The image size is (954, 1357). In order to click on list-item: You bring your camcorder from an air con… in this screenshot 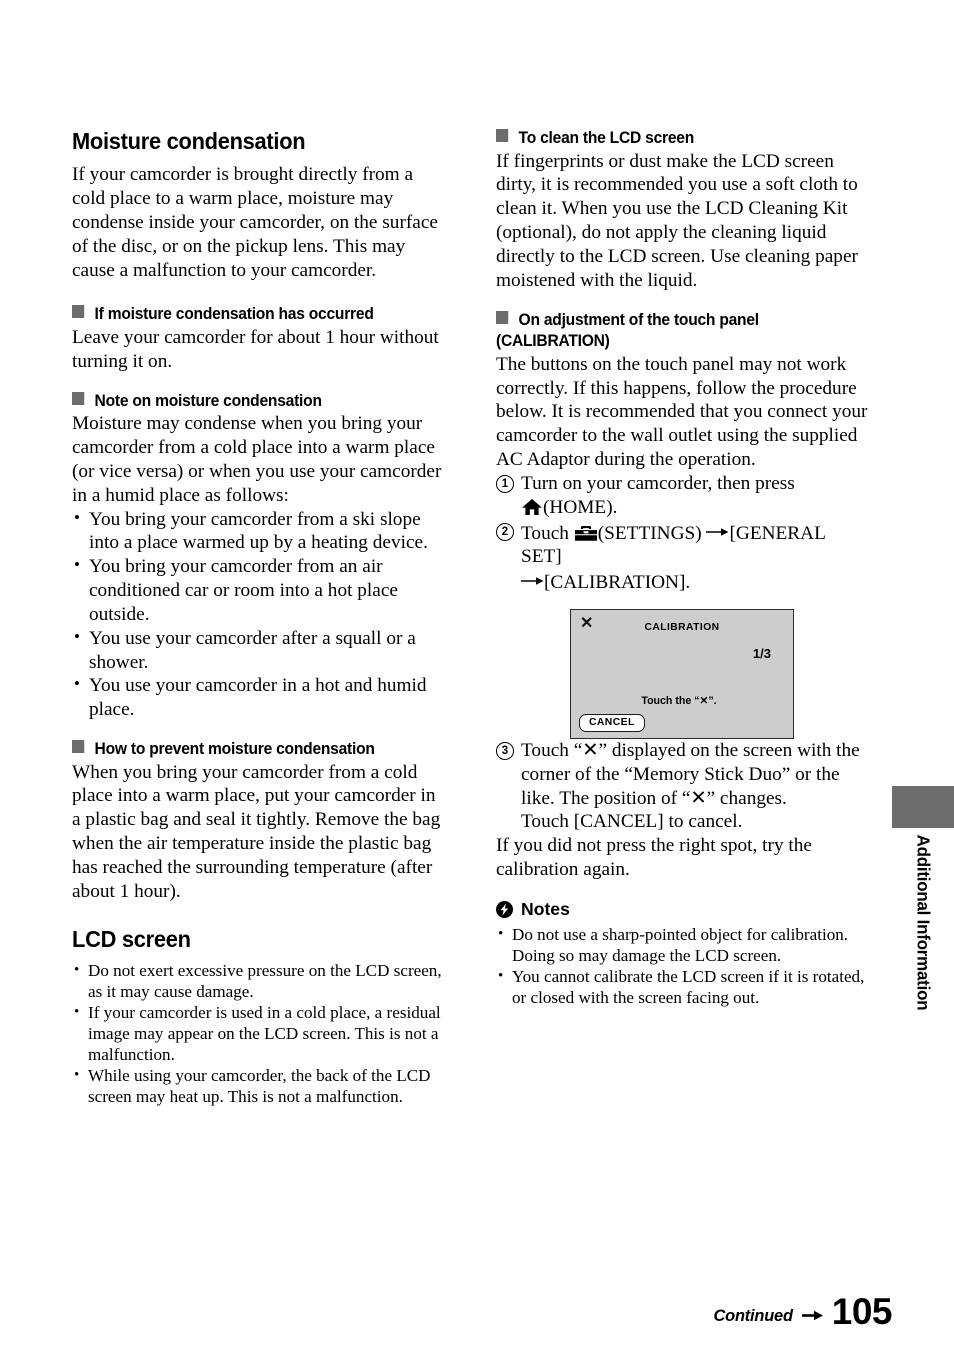, I will do `click(257, 590)`.